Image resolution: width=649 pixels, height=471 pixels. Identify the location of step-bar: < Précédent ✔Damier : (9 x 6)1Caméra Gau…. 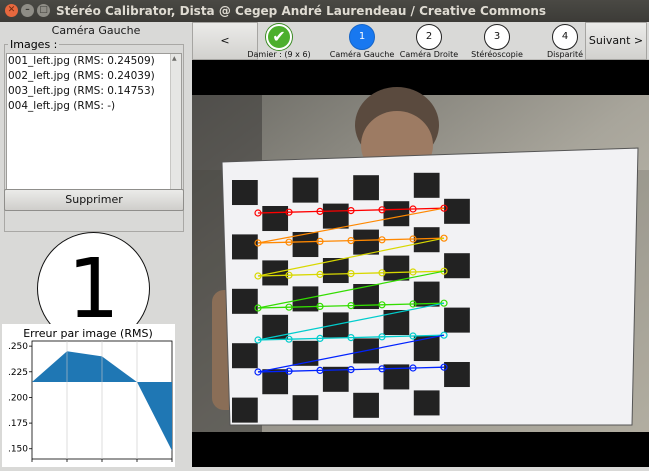
(420, 52).